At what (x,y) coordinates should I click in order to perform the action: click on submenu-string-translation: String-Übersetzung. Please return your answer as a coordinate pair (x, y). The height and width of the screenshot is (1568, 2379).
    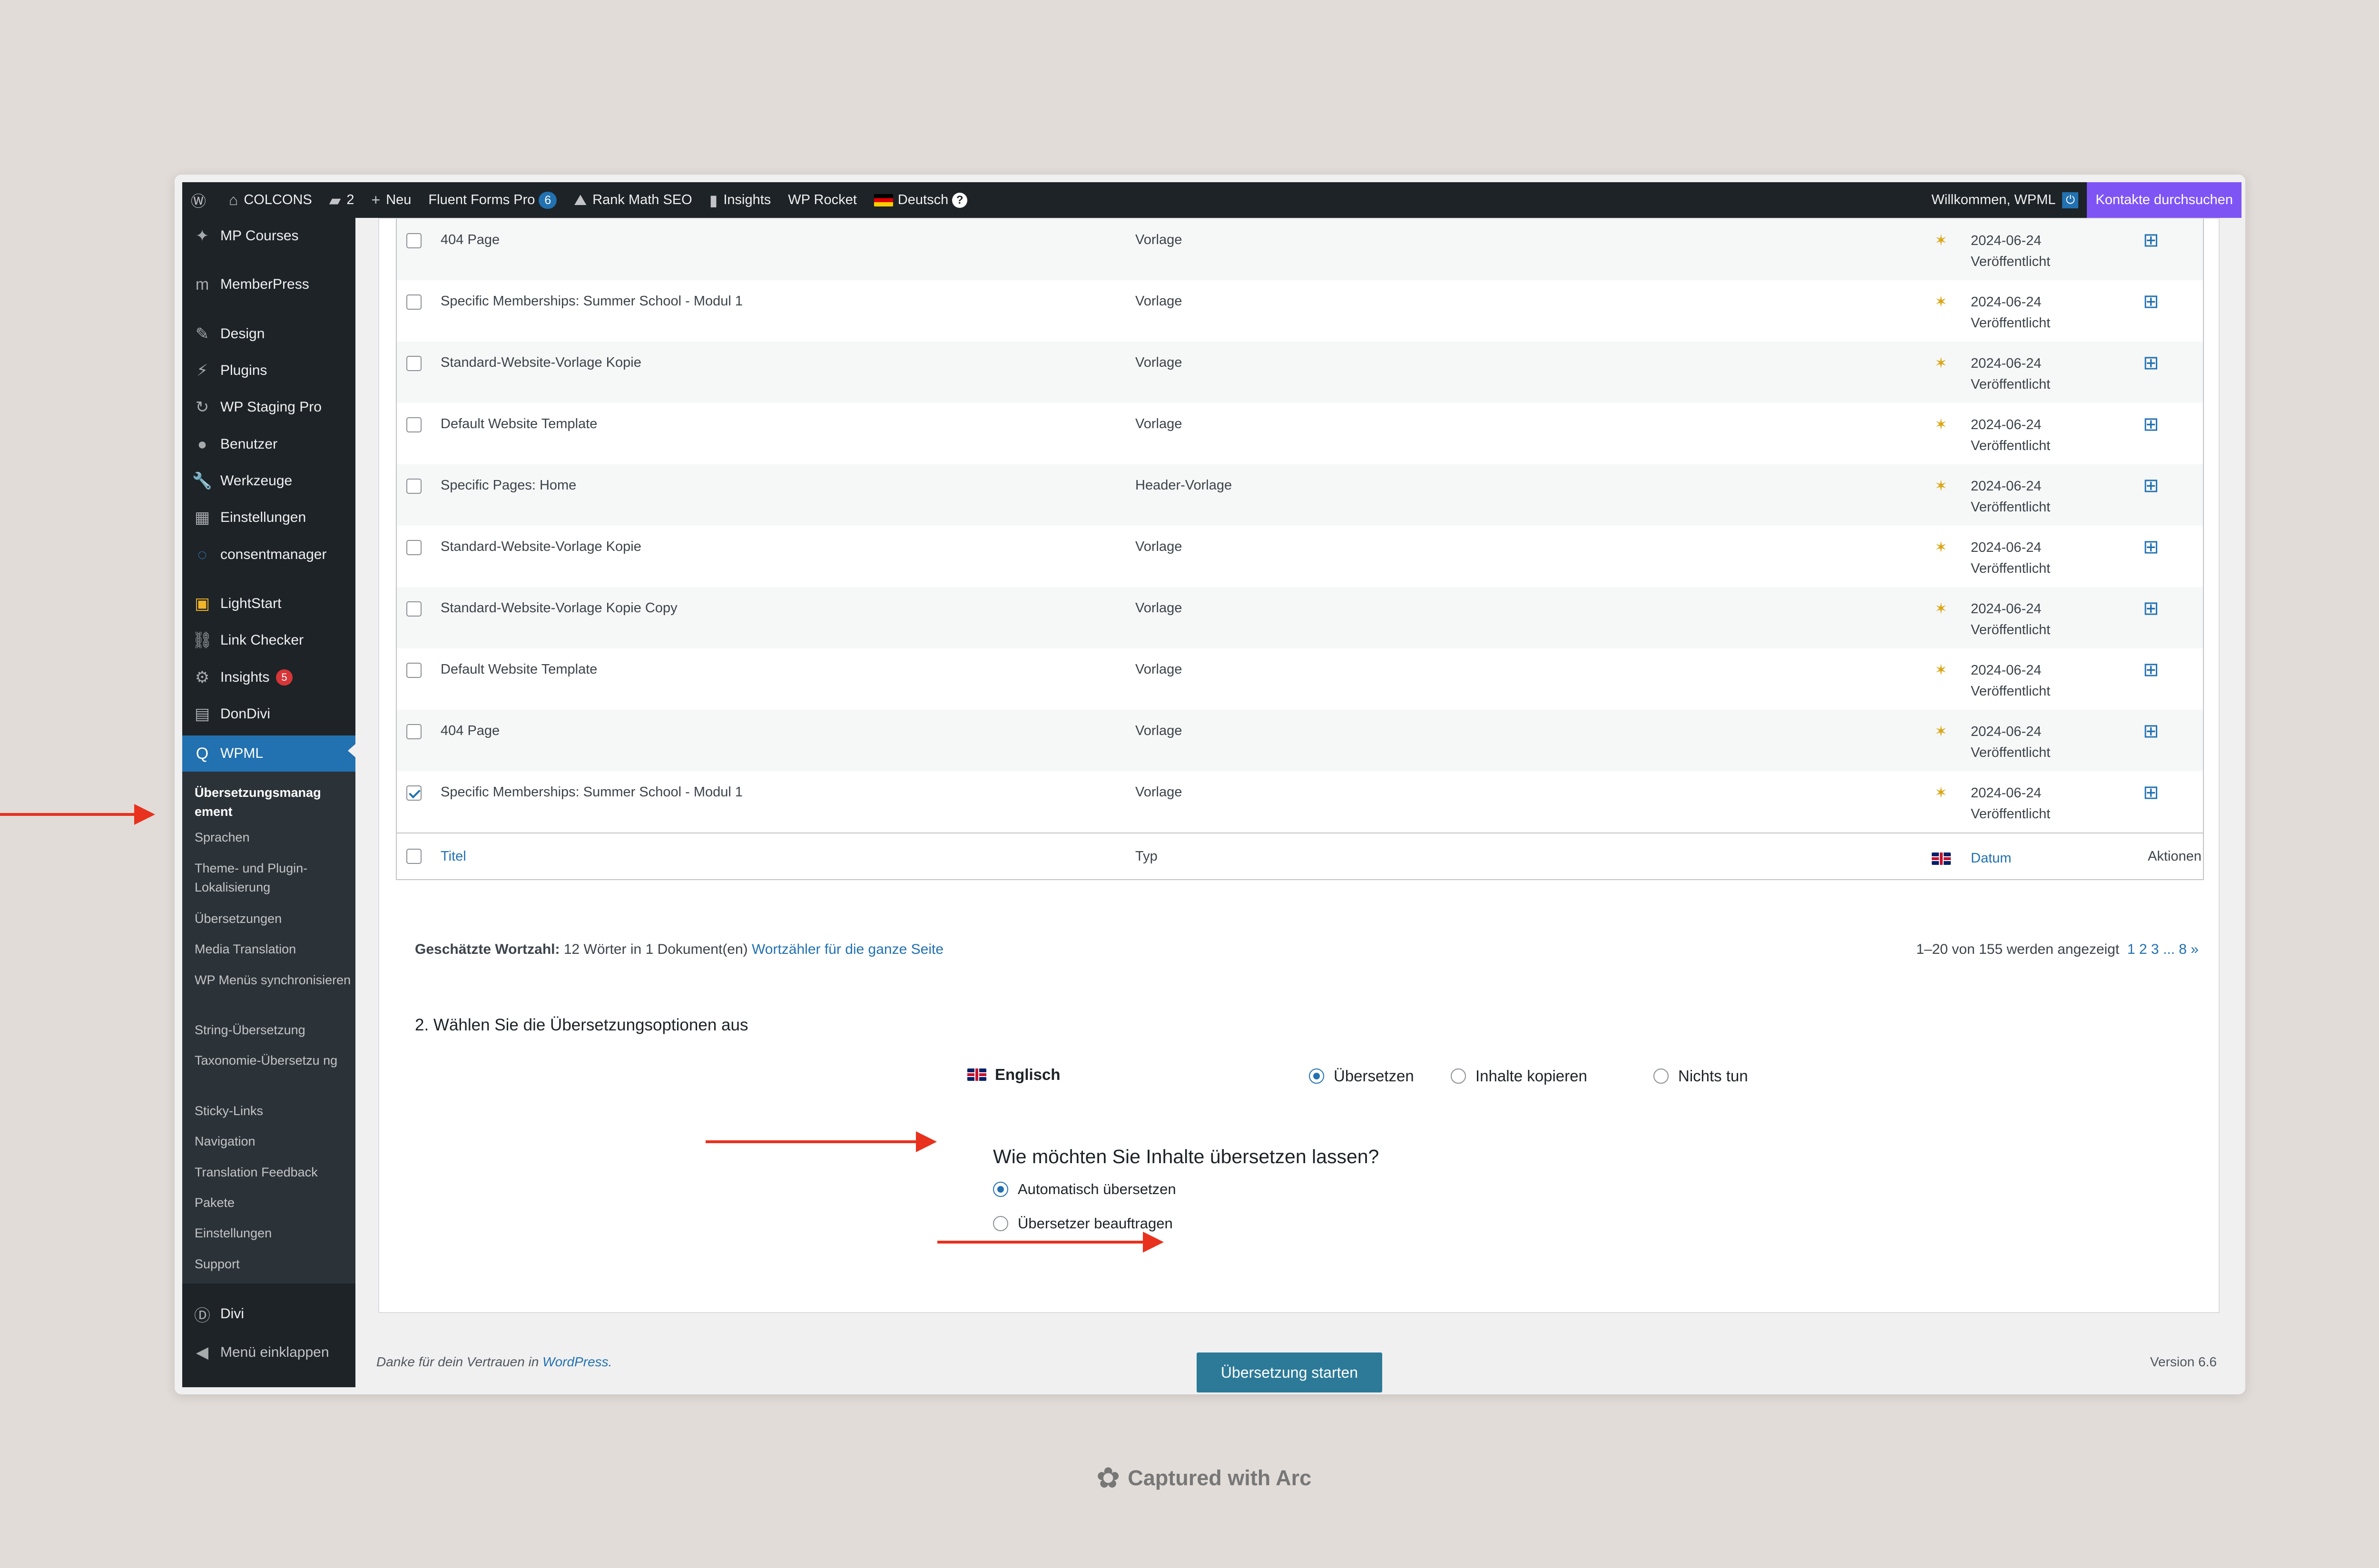
    Looking at the image, I should click on (273, 1029).